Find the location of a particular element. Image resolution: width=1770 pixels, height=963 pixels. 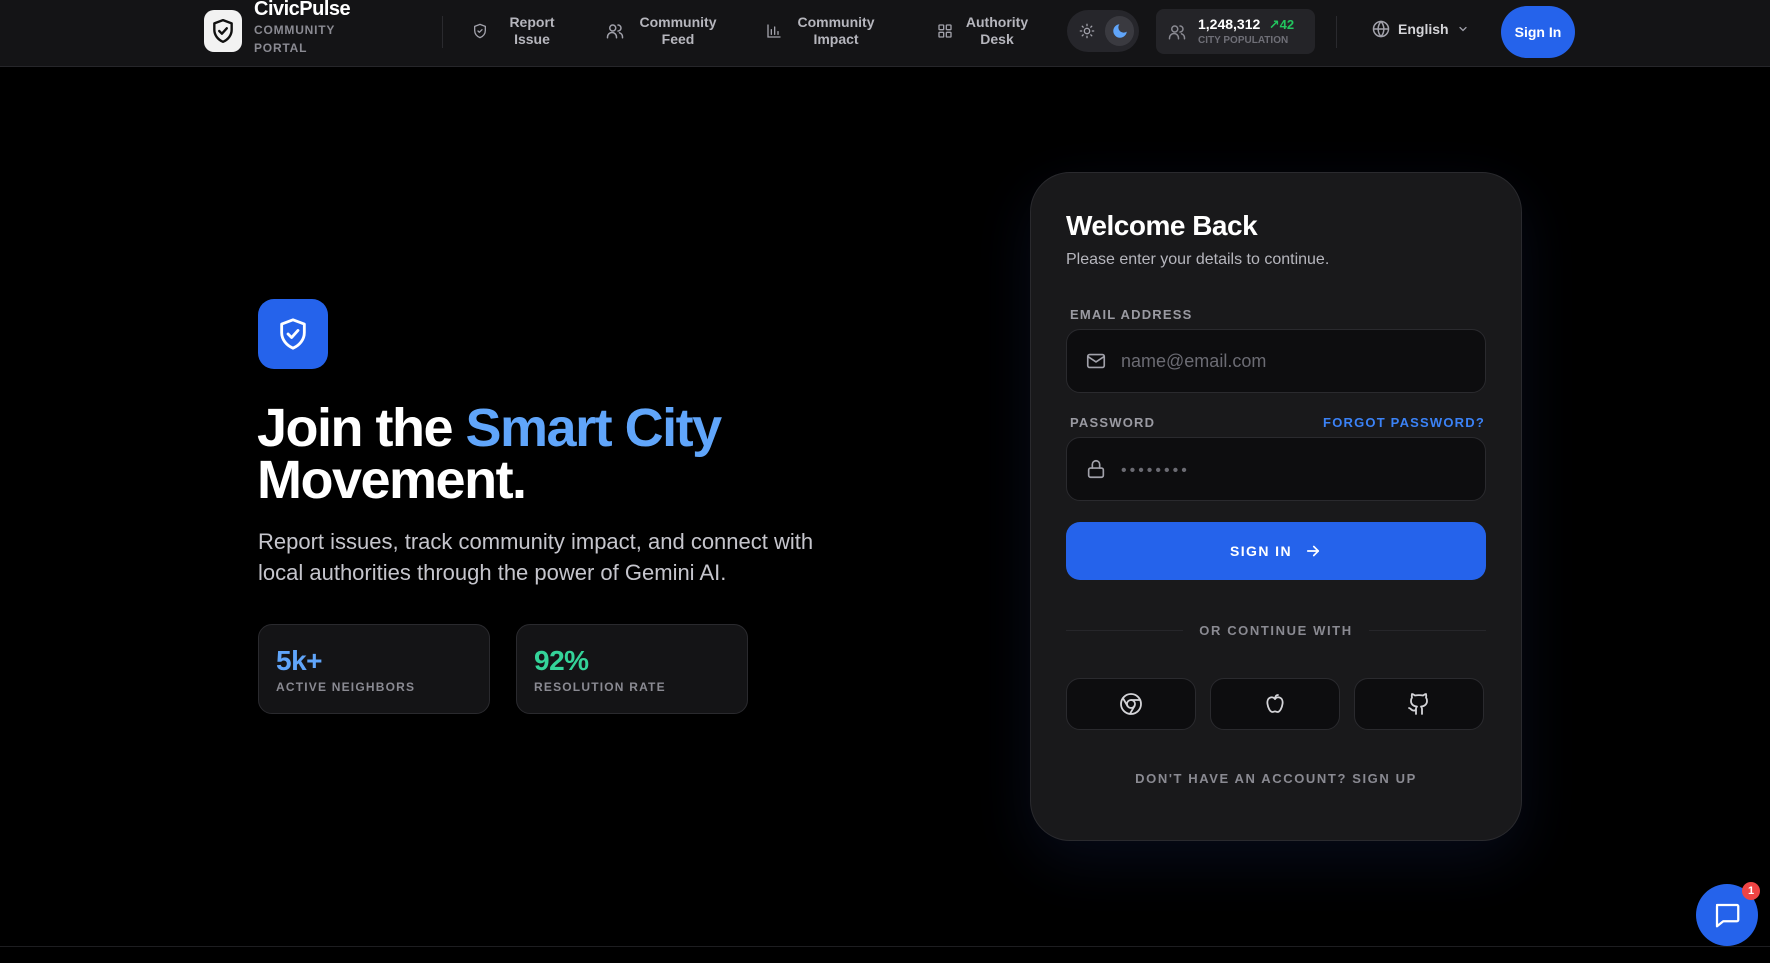

grid-icon is located at coordinates (945, 31).